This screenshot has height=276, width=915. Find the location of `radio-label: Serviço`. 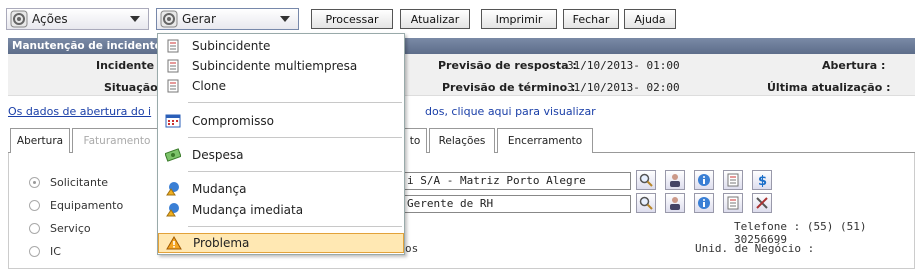

radio-label: Serviço is located at coordinates (70, 228).